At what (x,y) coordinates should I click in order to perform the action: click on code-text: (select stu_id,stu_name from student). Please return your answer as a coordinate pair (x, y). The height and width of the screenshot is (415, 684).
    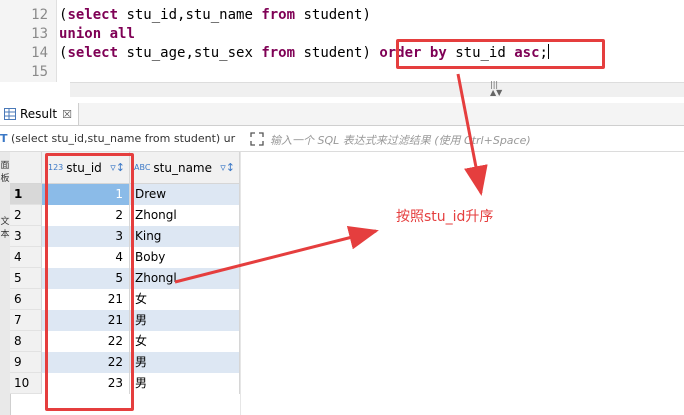
    Looking at the image, I should click on (215, 15).